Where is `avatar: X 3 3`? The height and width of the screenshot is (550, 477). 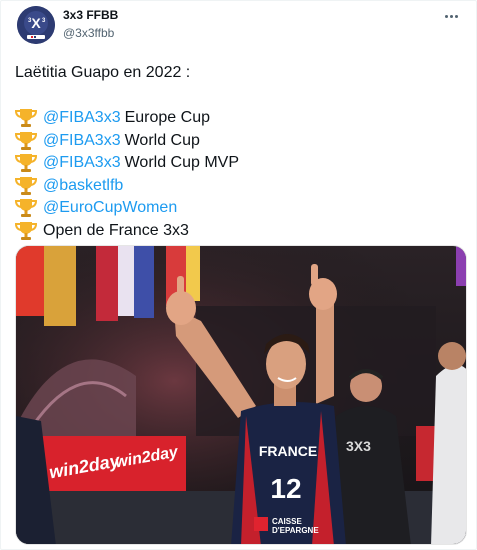
avatar: X 3 3 is located at coordinates (36, 25).